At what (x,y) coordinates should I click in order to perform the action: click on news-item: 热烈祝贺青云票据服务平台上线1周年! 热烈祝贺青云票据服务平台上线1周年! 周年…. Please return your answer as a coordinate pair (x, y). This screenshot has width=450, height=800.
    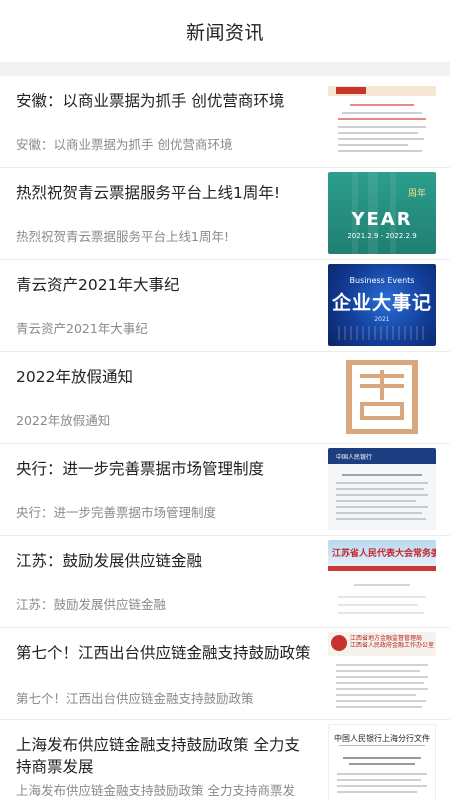
    Looking at the image, I should click on (225, 214).